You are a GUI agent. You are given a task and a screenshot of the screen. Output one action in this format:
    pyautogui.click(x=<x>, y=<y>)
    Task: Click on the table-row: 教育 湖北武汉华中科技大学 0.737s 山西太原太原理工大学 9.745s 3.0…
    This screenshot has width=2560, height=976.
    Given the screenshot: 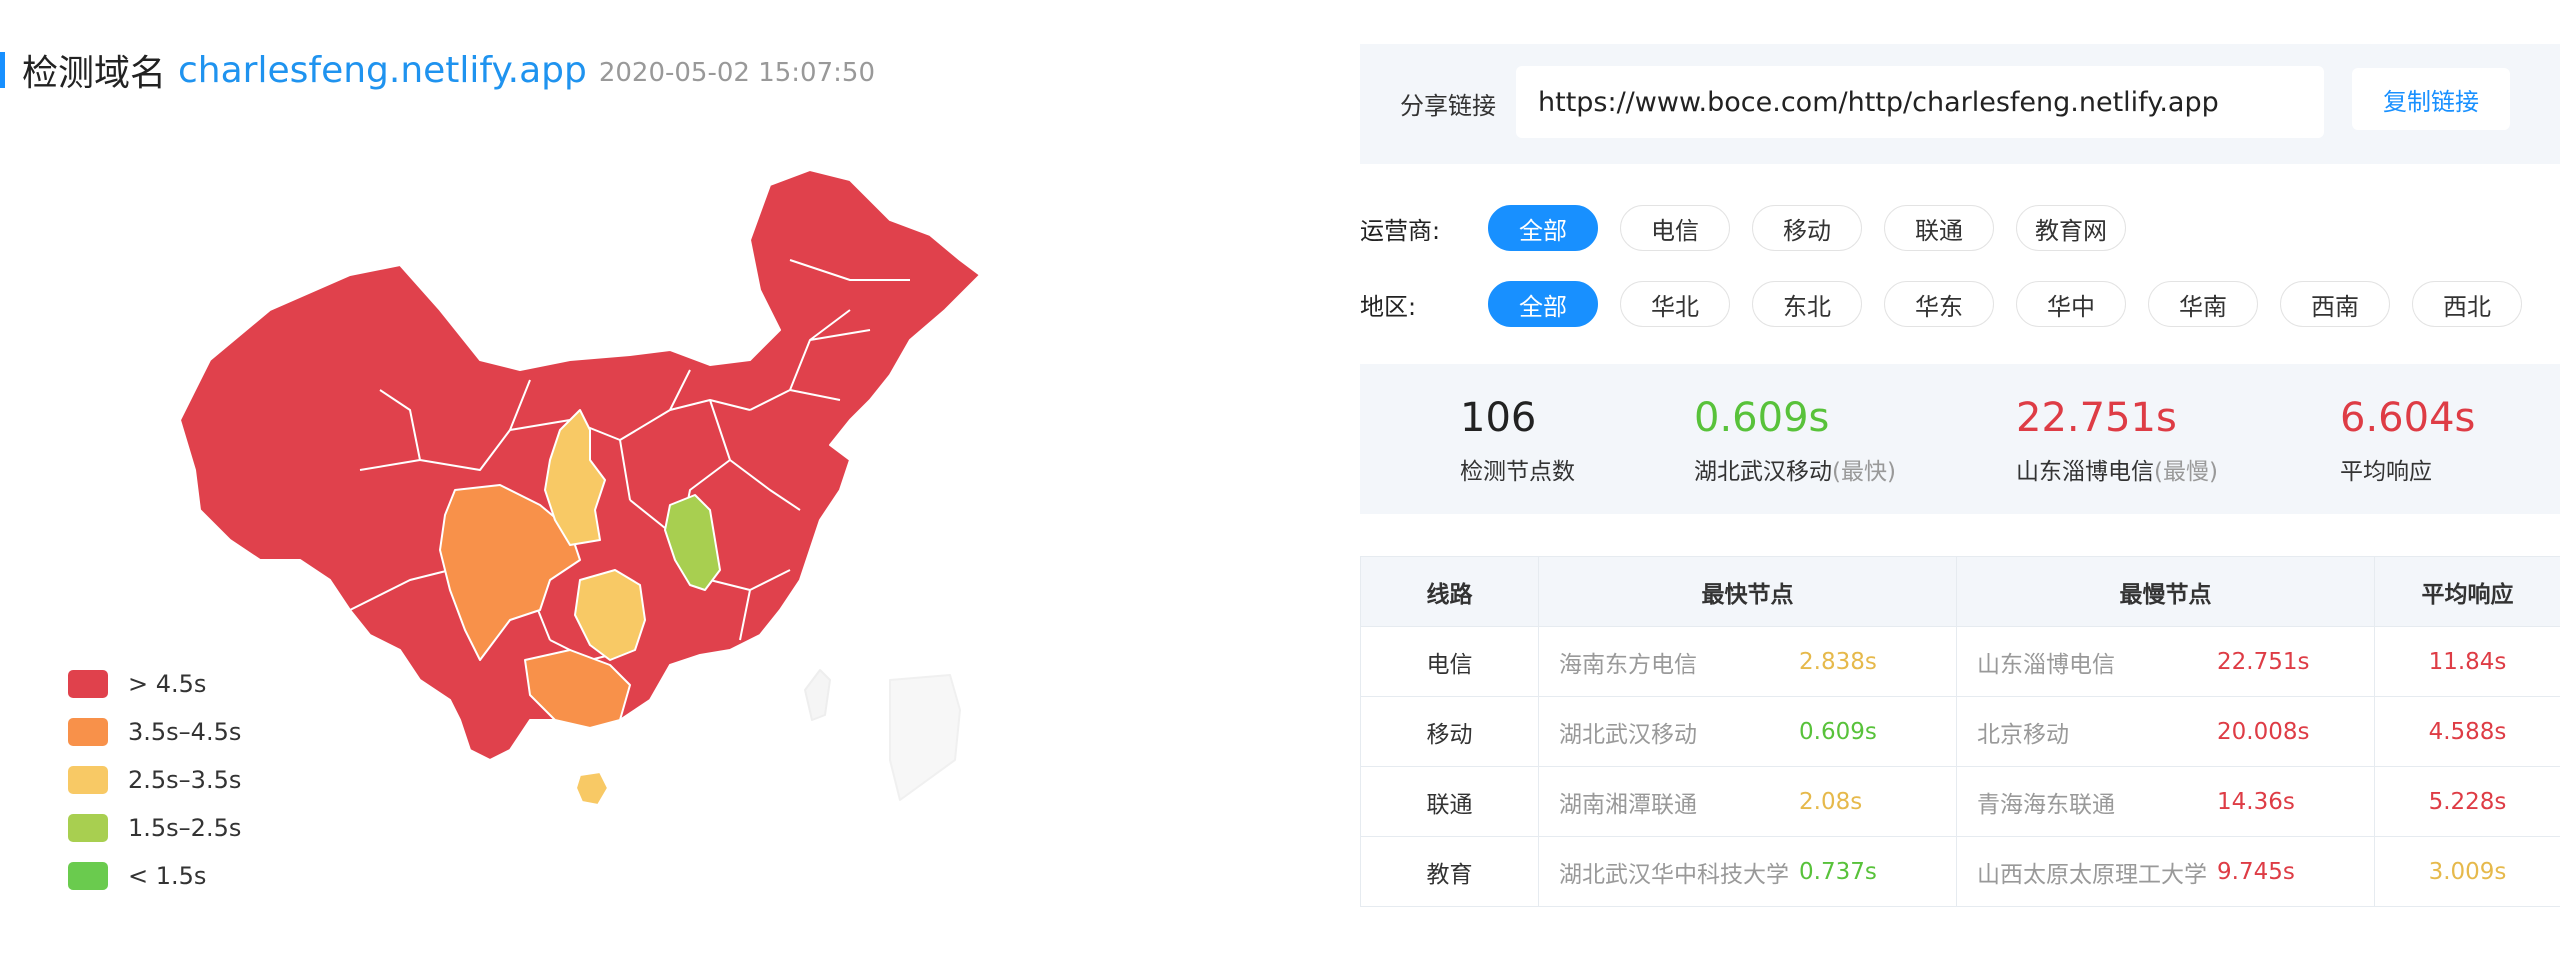 What is the action you would take?
    pyautogui.click(x=1960, y=871)
    